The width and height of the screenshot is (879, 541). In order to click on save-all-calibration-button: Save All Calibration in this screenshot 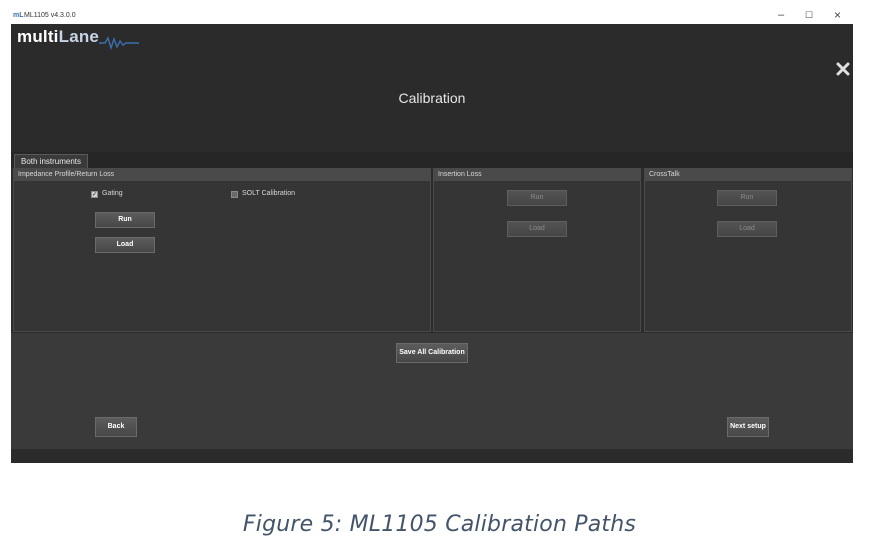, I will do `click(432, 353)`.